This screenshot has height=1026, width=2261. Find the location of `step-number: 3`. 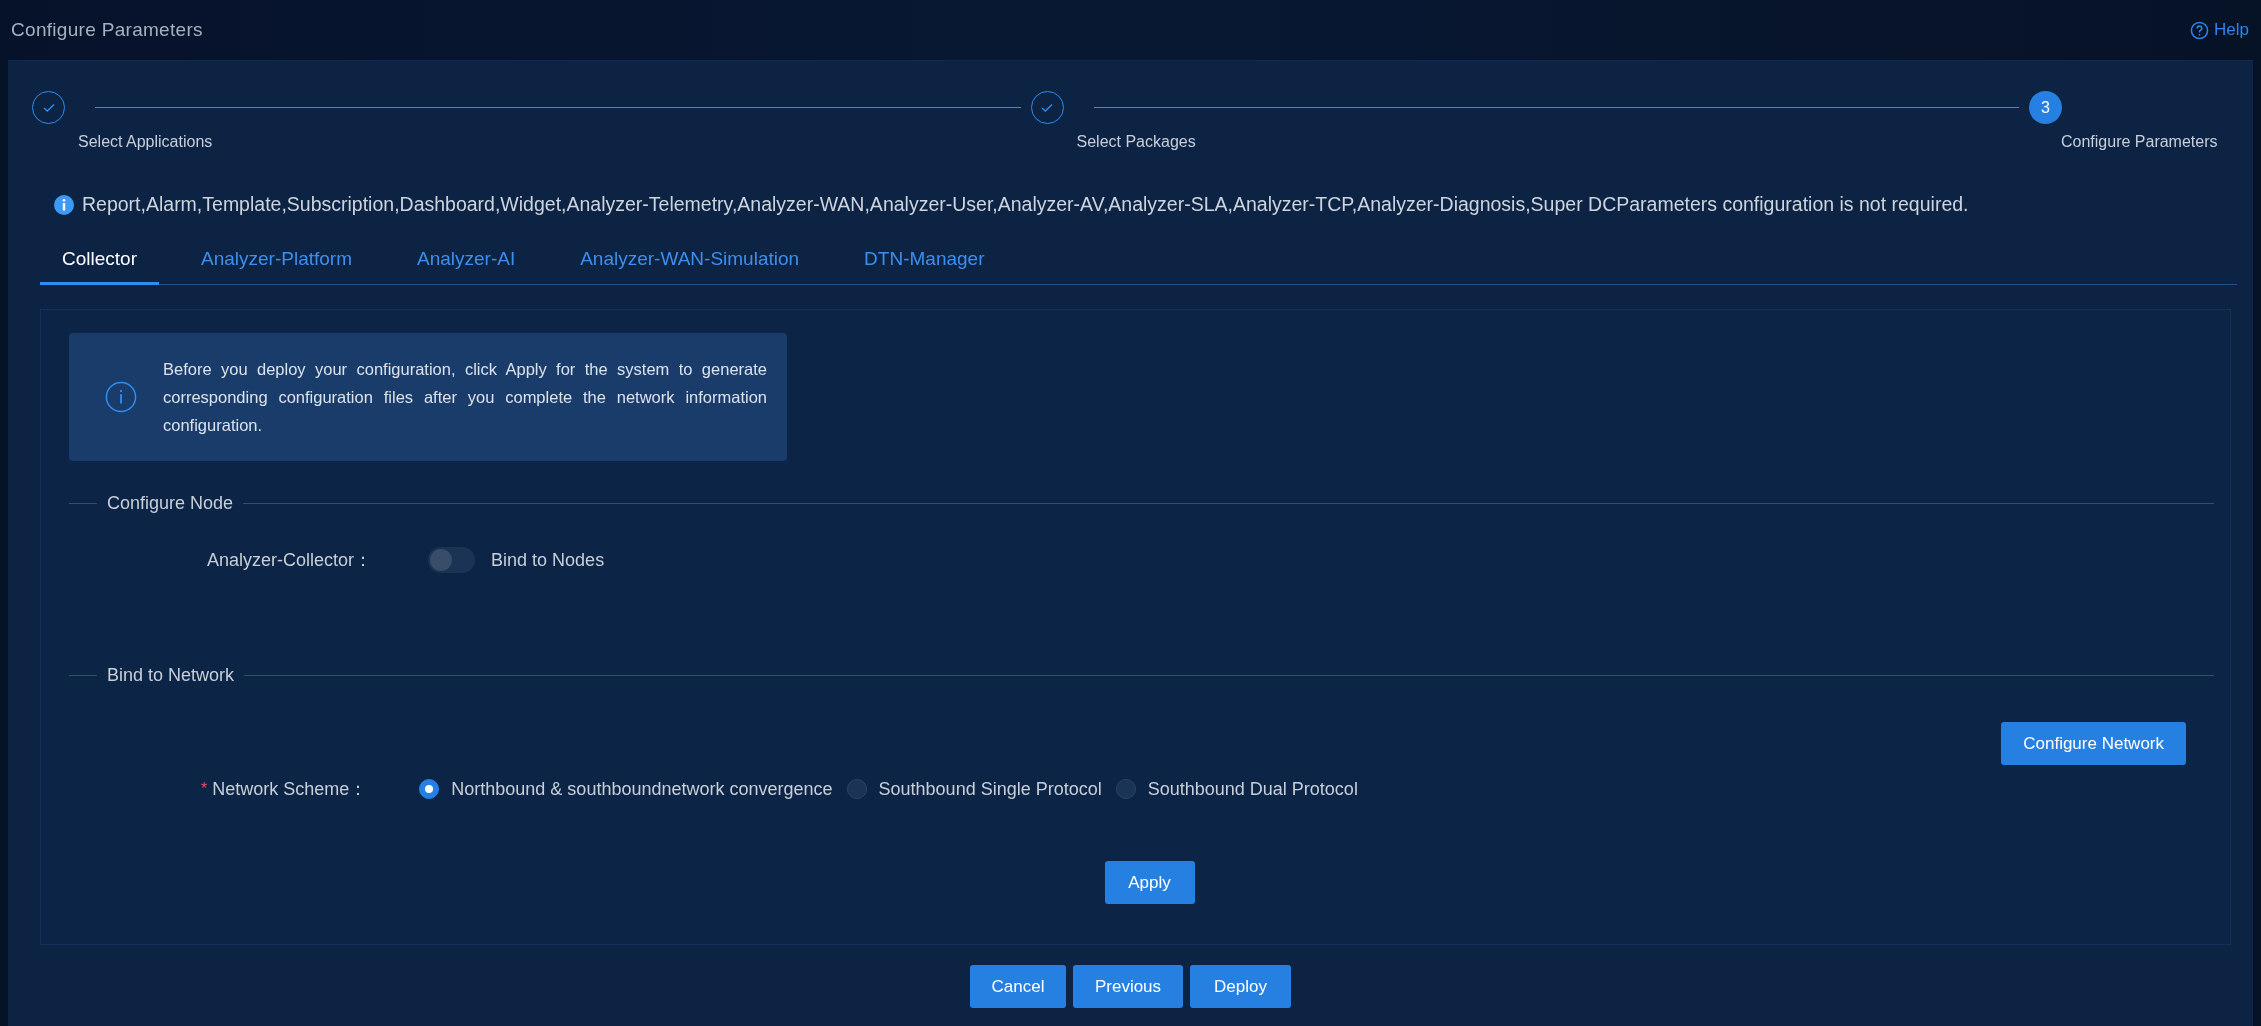

step-number: 3 is located at coordinates (2045, 107).